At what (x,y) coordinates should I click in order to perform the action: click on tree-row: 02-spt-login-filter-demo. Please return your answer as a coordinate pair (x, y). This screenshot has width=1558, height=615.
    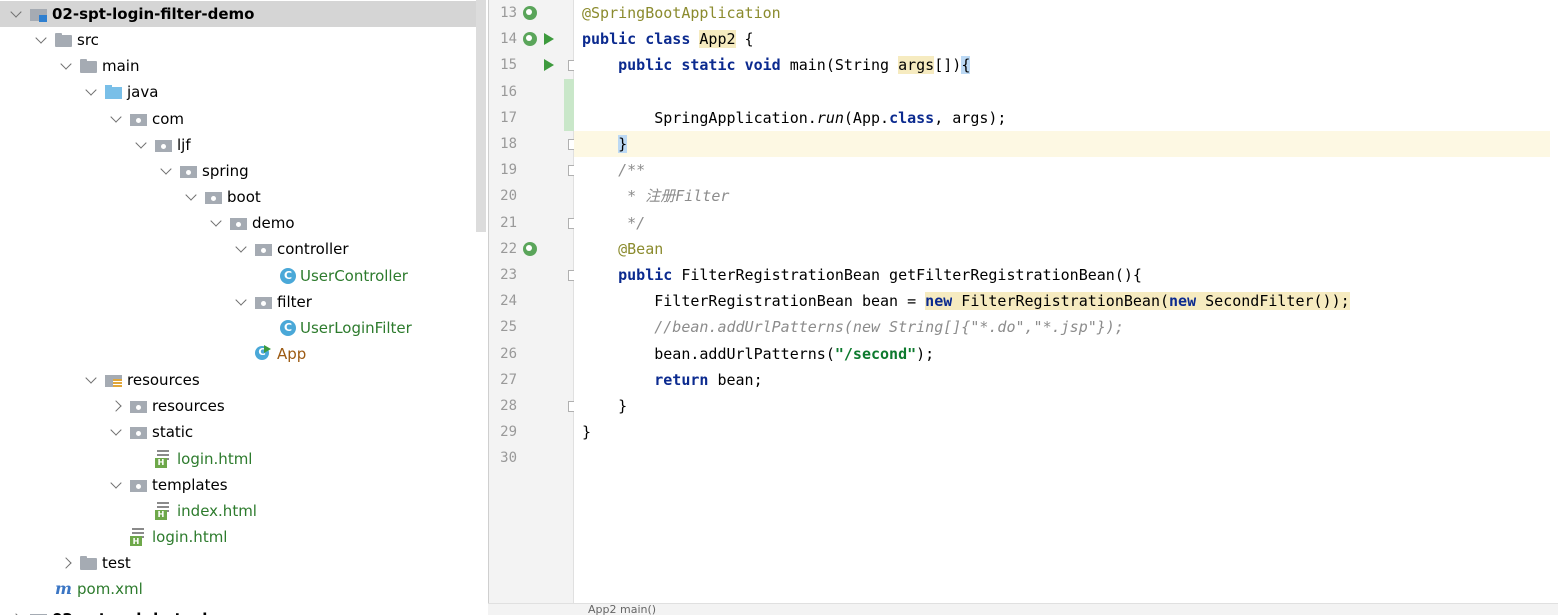
    Looking at the image, I should click on (238, 14).